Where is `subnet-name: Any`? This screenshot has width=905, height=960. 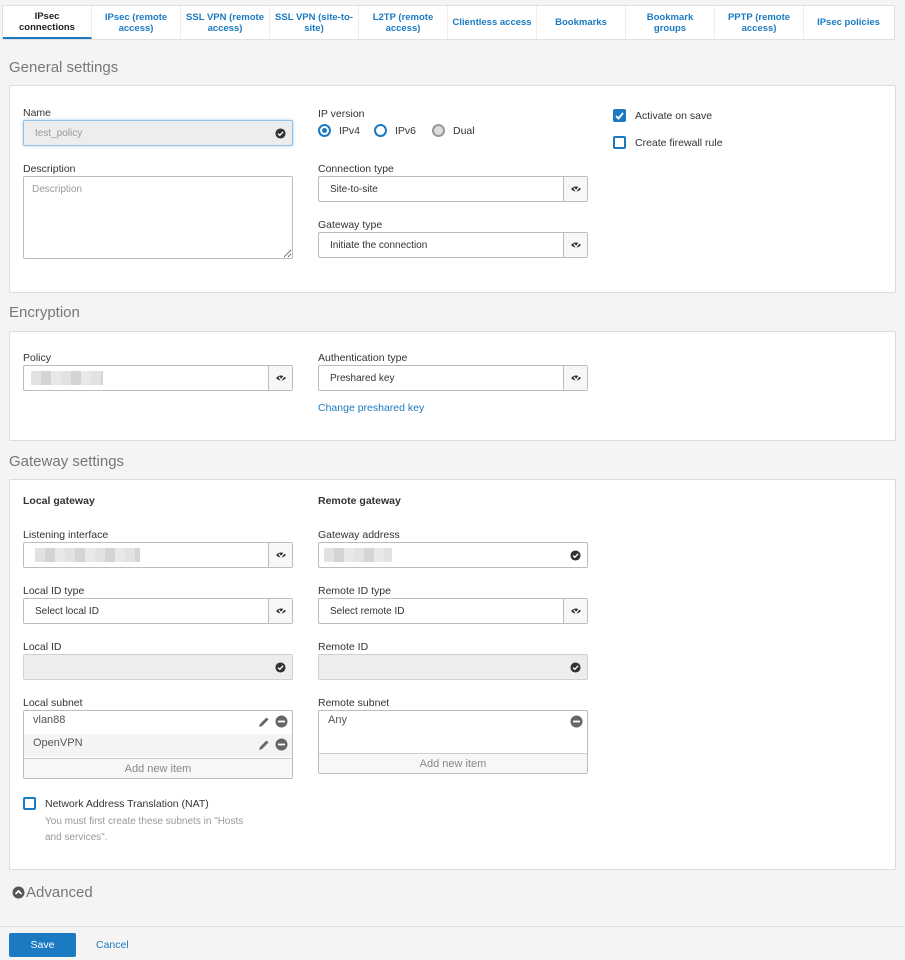 subnet-name: Any is located at coordinates (337, 720).